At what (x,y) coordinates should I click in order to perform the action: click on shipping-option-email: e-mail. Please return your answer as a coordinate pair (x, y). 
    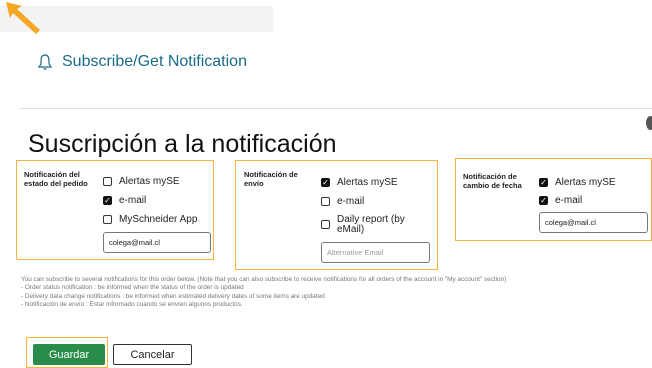
    Looking at the image, I should click on (342, 201).